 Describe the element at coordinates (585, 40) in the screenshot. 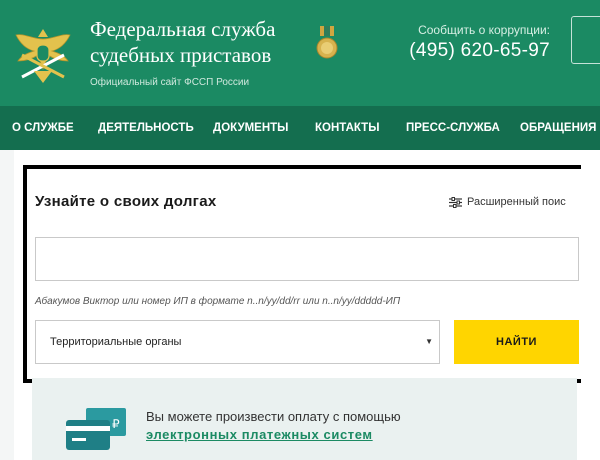

I see `header-menu-button` at that location.